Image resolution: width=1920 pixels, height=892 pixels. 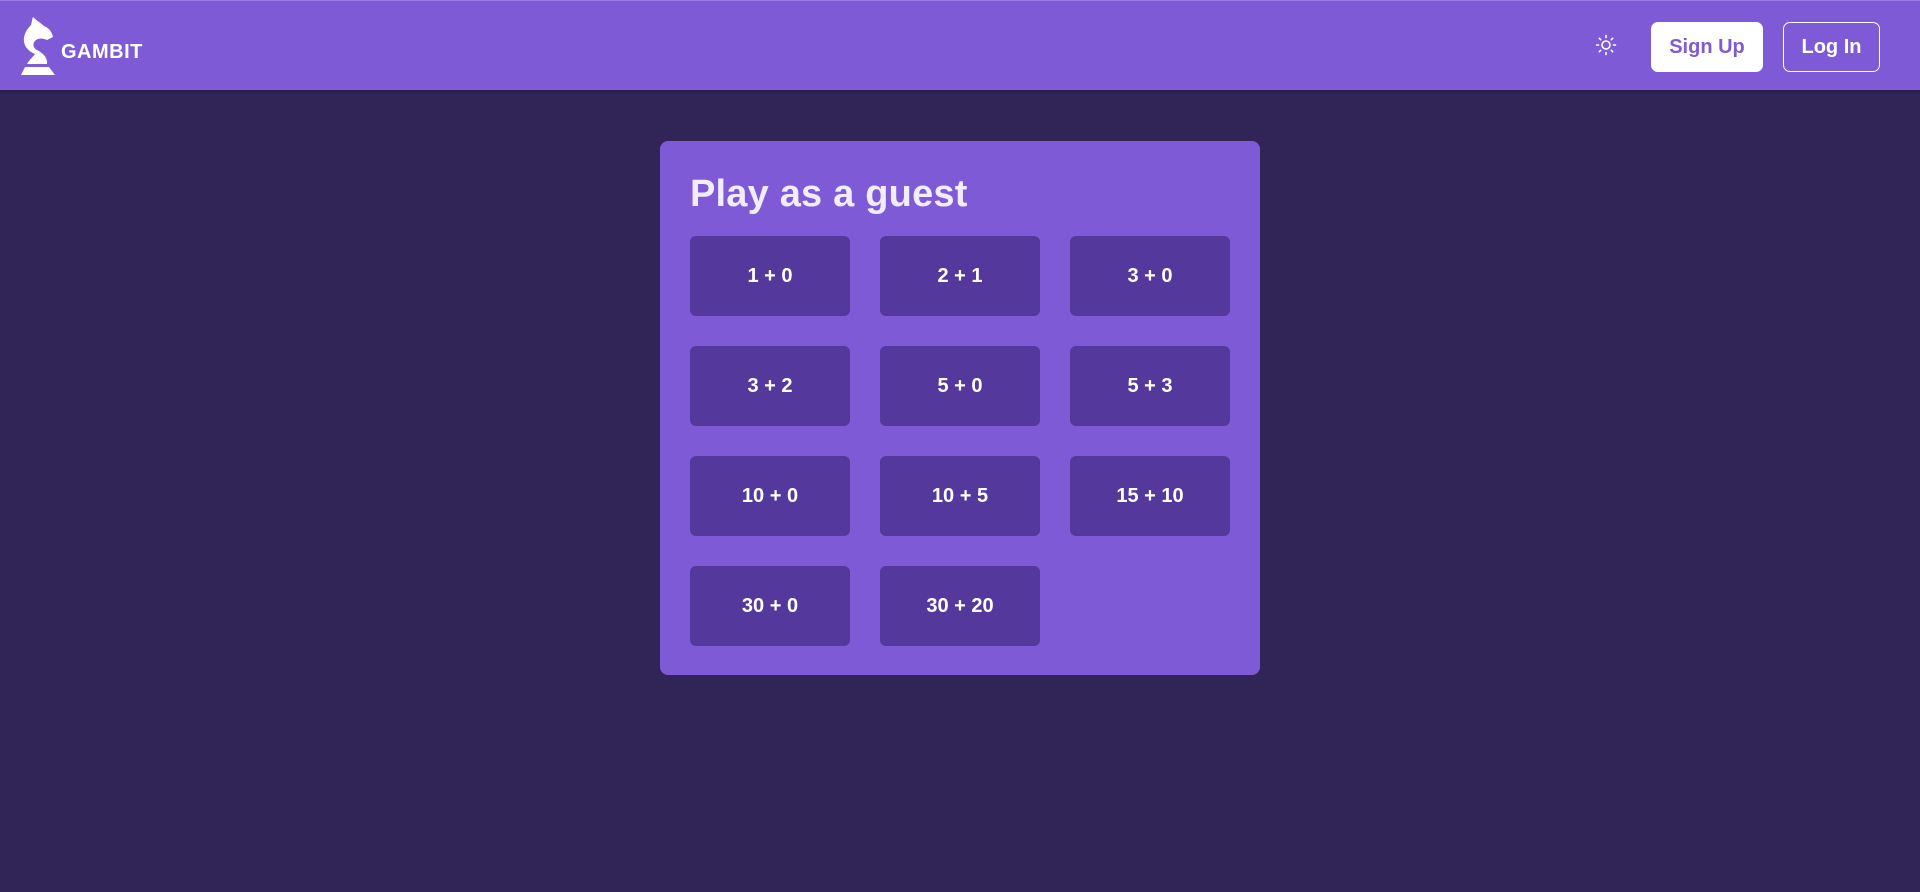 I want to click on time-control-5-0-button: 5 + 0, so click(x=960, y=386).